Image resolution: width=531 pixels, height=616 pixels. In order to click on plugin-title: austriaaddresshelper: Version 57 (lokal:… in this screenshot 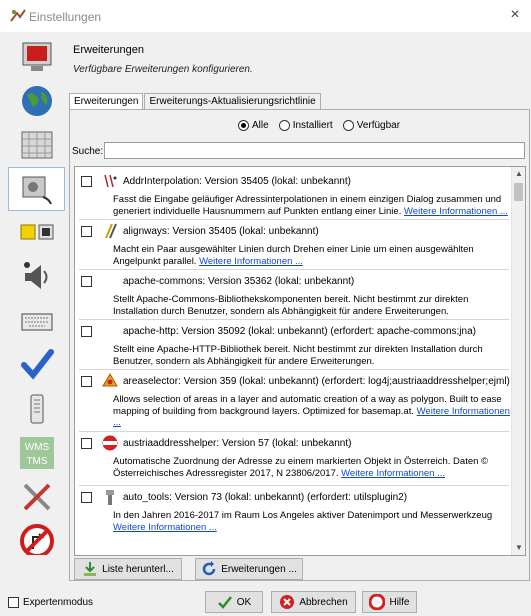, I will do `click(237, 443)`.